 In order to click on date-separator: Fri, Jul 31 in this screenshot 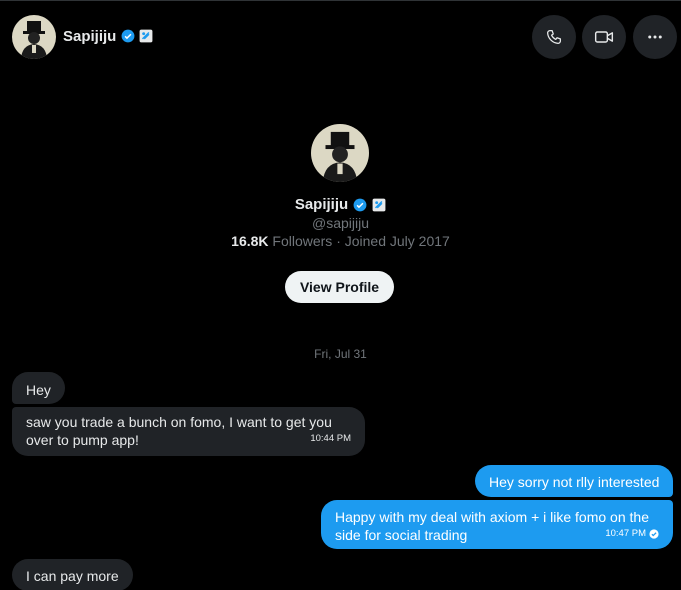, I will do `click(340, 354)`.